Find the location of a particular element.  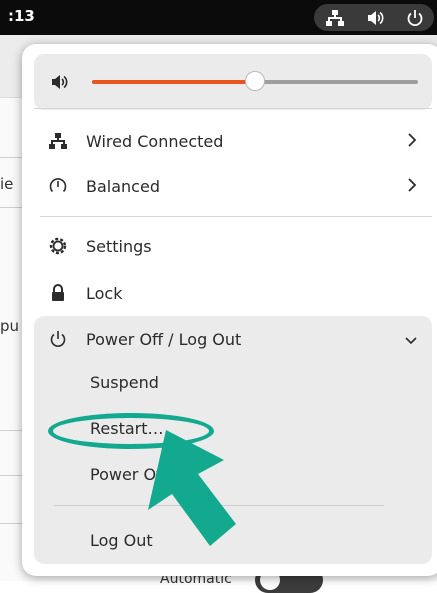

volume-slider-handle is located at coordinates (255, 81).